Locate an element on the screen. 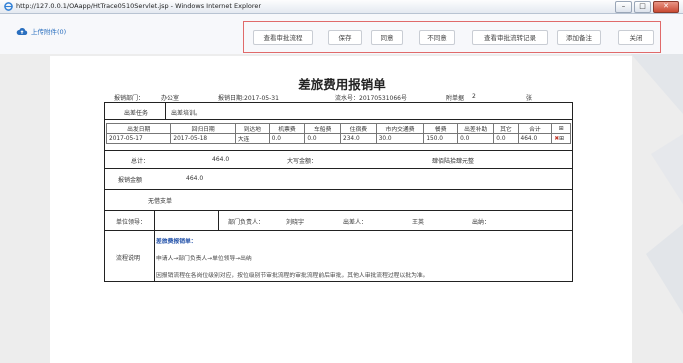 The height and width of the screenshot is (363, 683). traveler-label: 出差人： is located at coordinates (355, 222).